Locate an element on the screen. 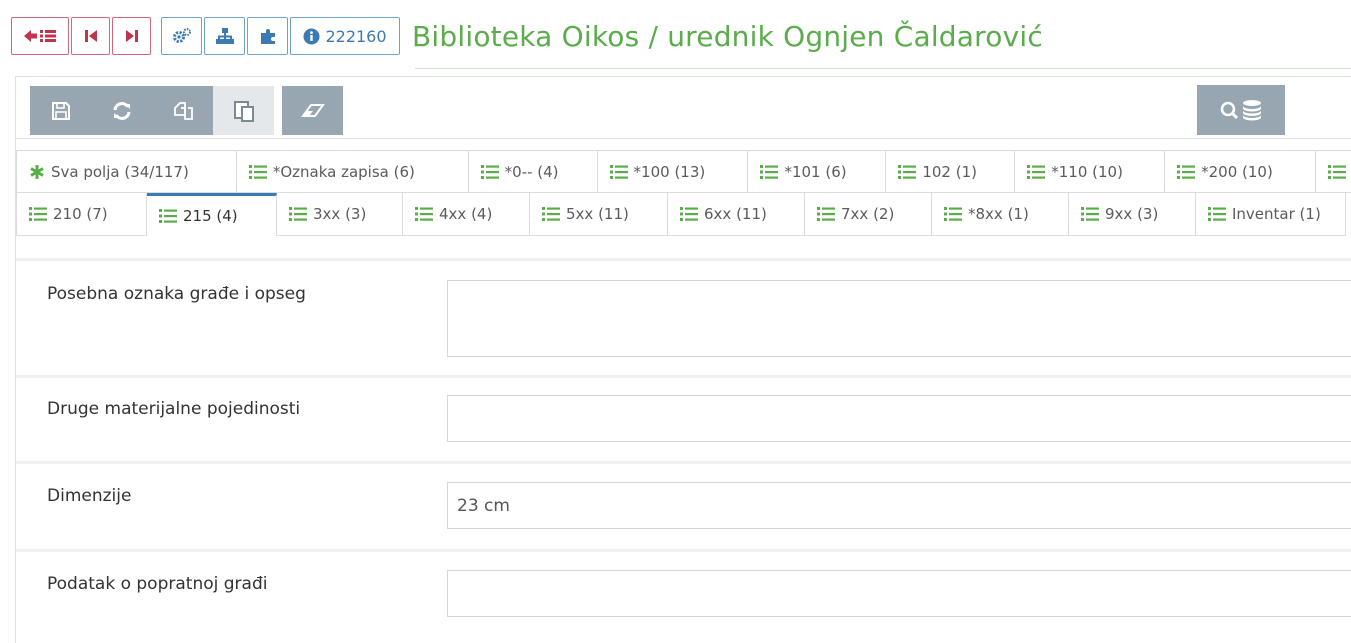  tab-label: 5xx (11) is located at coordinates (597, 214).